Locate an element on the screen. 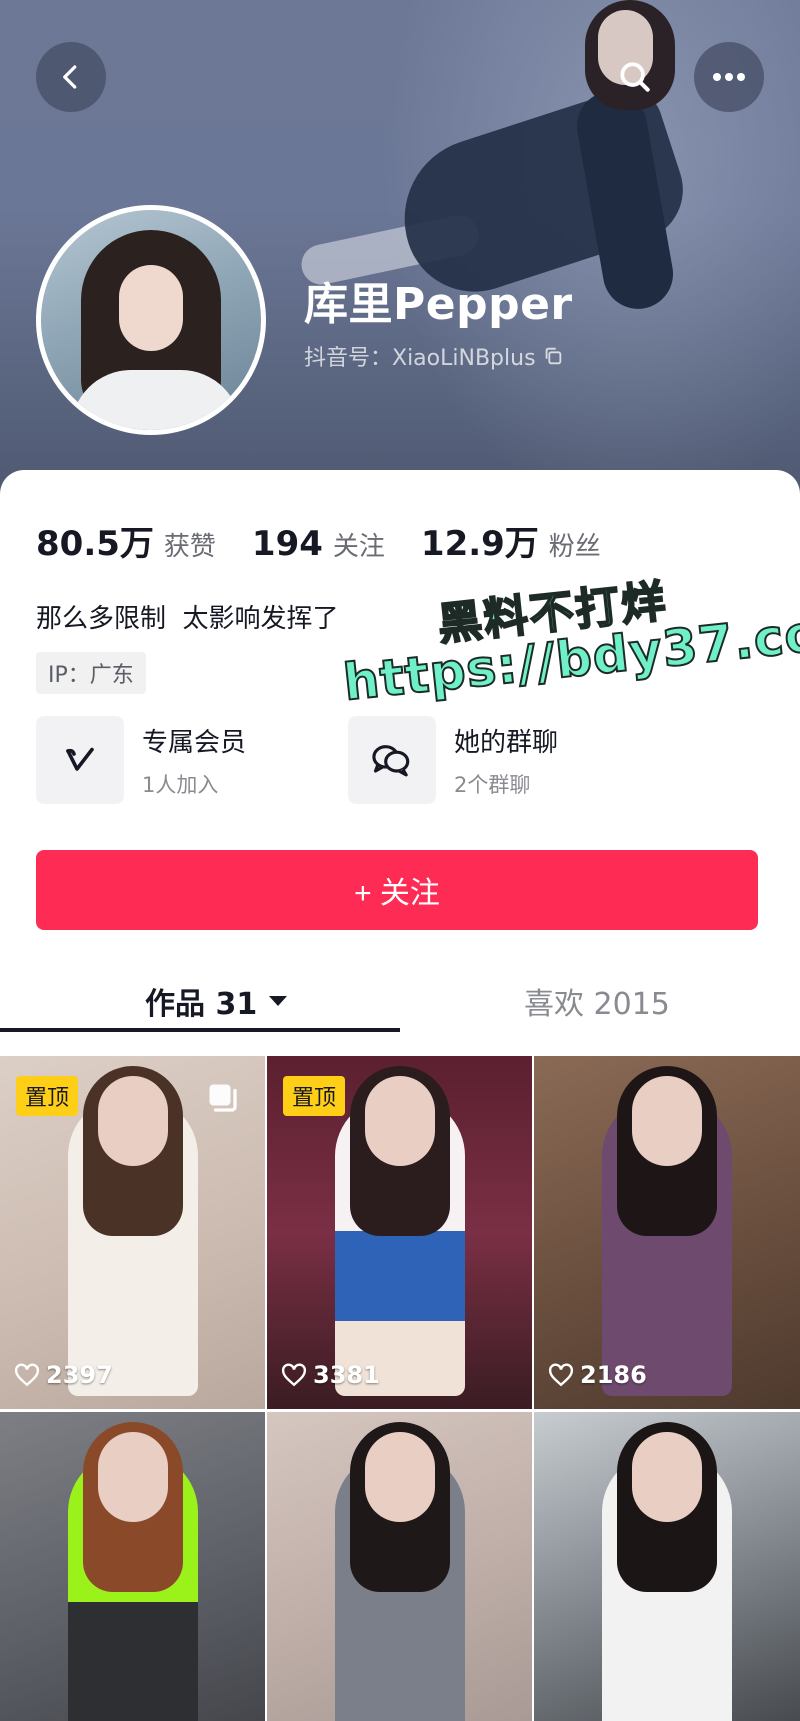  avatar-face is located at coordinates (151, 308).